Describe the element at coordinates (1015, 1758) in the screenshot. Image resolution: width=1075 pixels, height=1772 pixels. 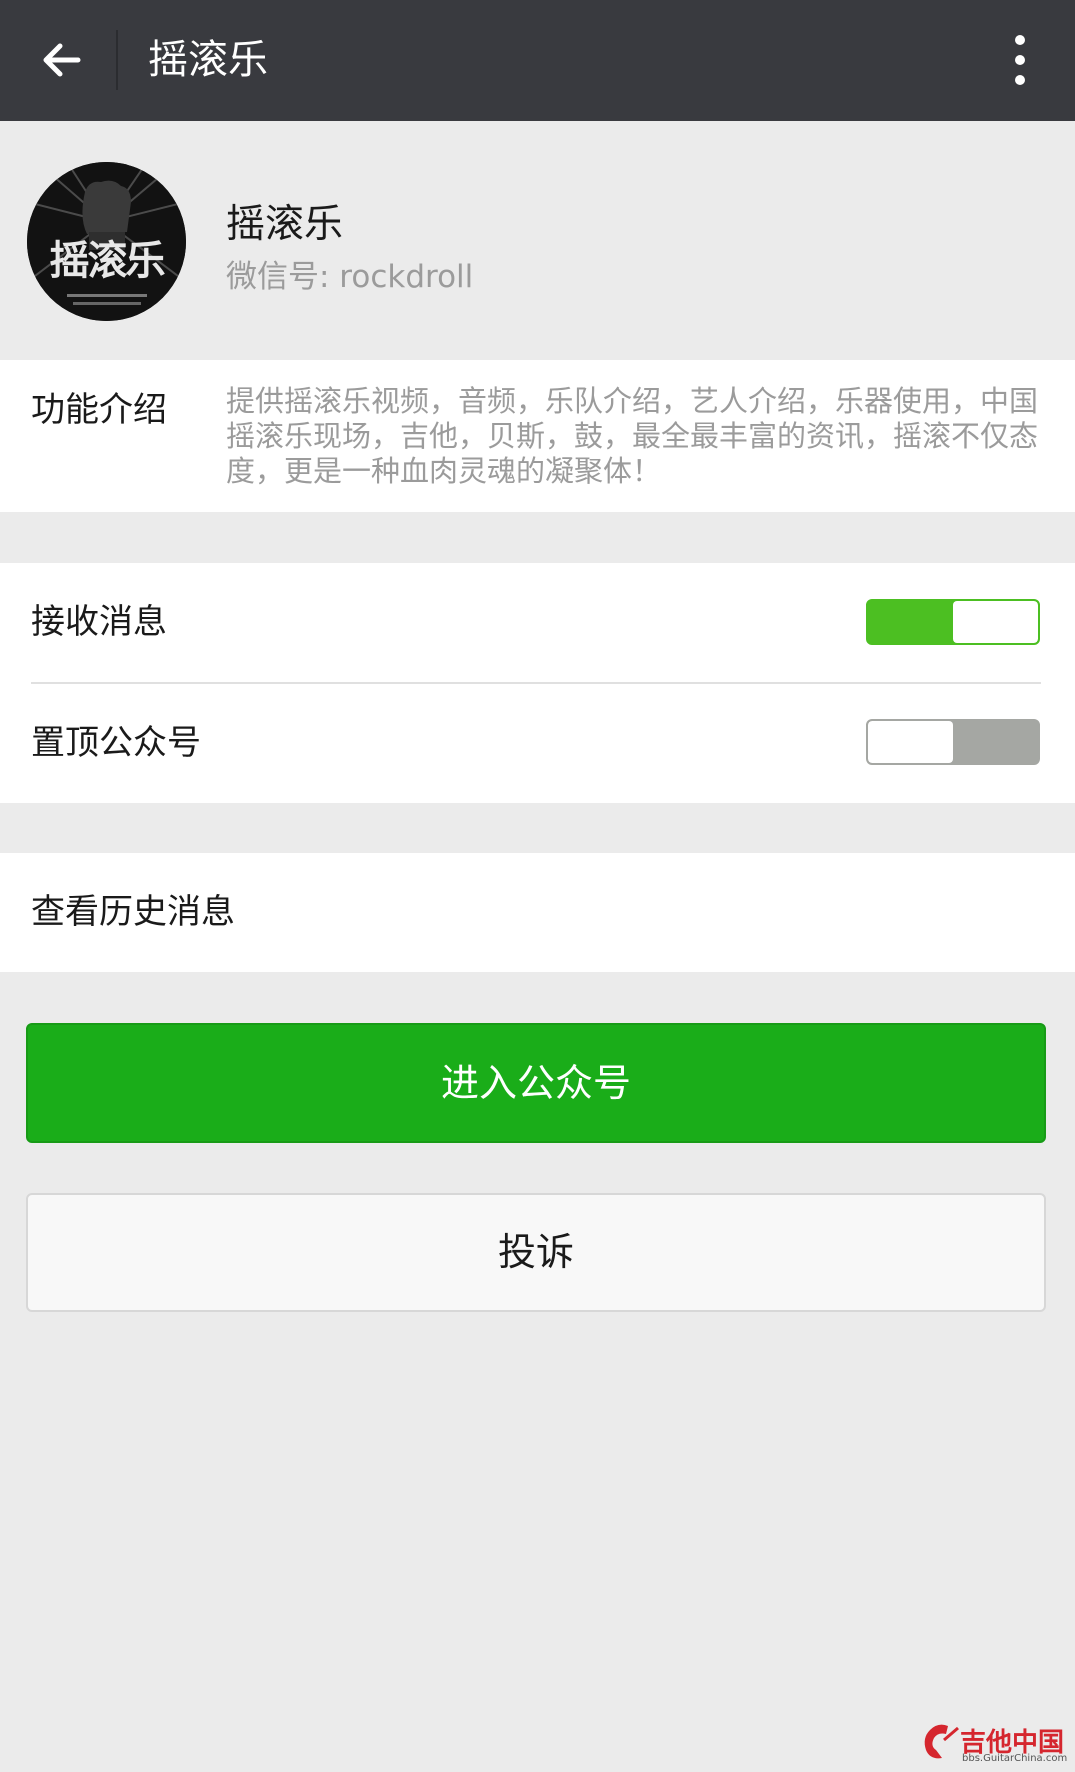
I see `watermark-url: bbs.GuitarChina.com` at that location.